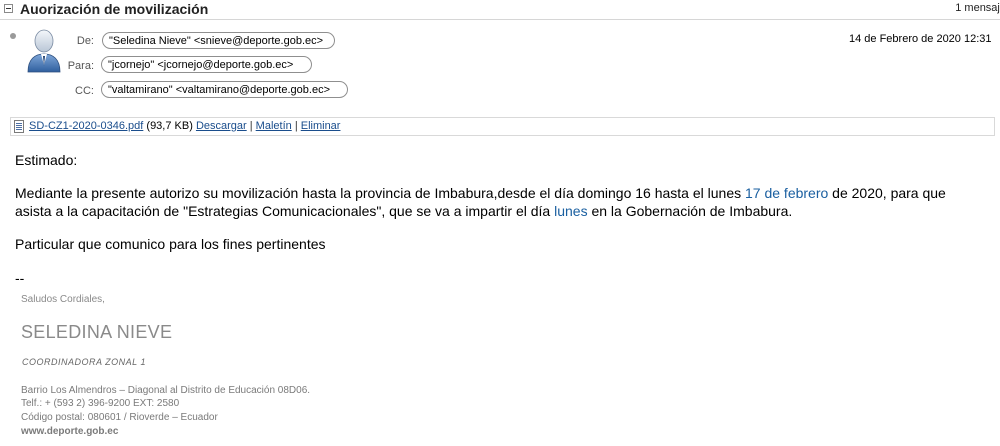 The height and width of the screenshot is (446, 1000). What do you see at coordinates (786, 193) in the screenshot?
I see `date-link: 17 de febrero` at bounding box center [786, 193].